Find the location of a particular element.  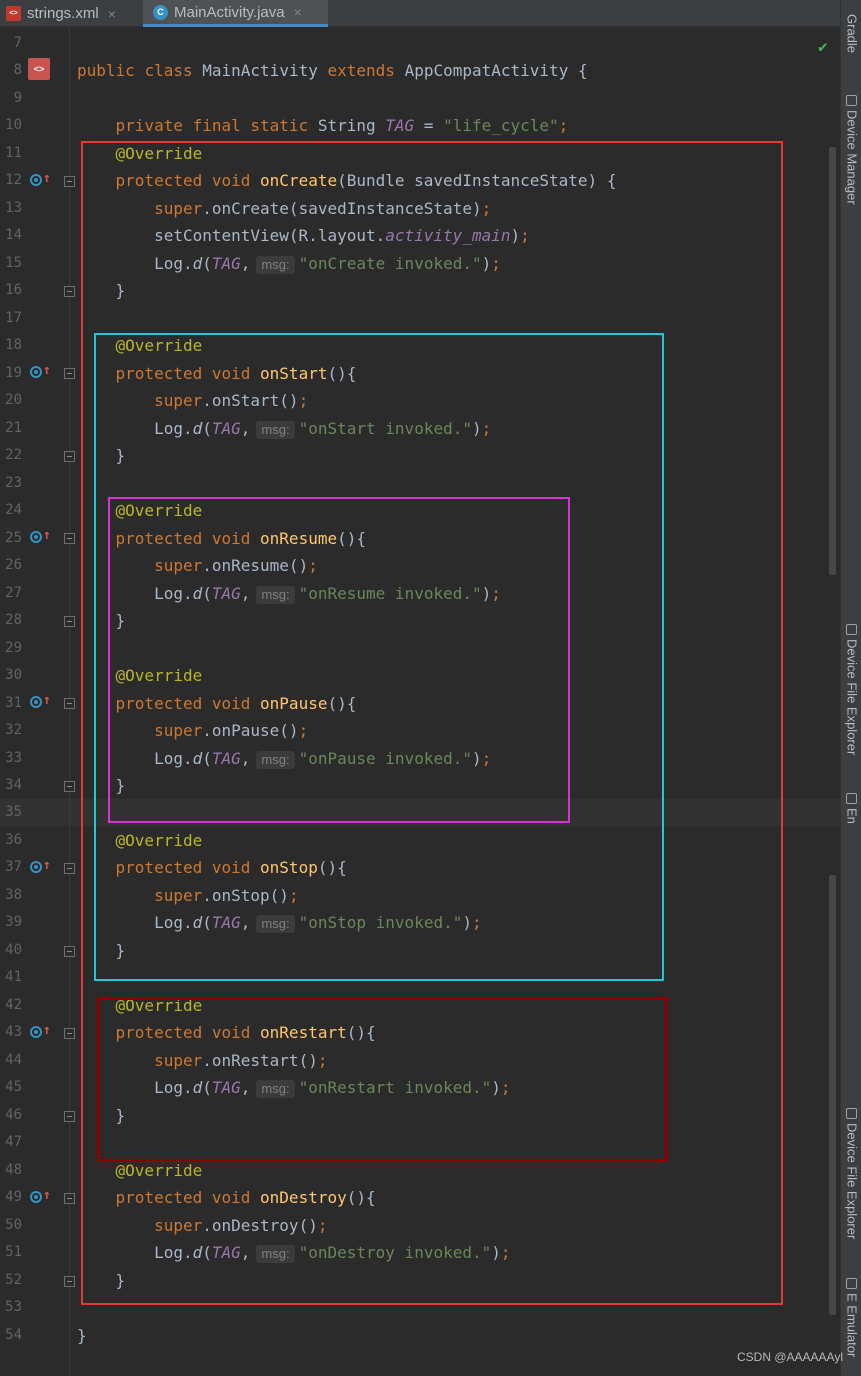

editor-tab-bar: <> strings.xml × C MainActivity.java × is located at coordinates (420, 13).